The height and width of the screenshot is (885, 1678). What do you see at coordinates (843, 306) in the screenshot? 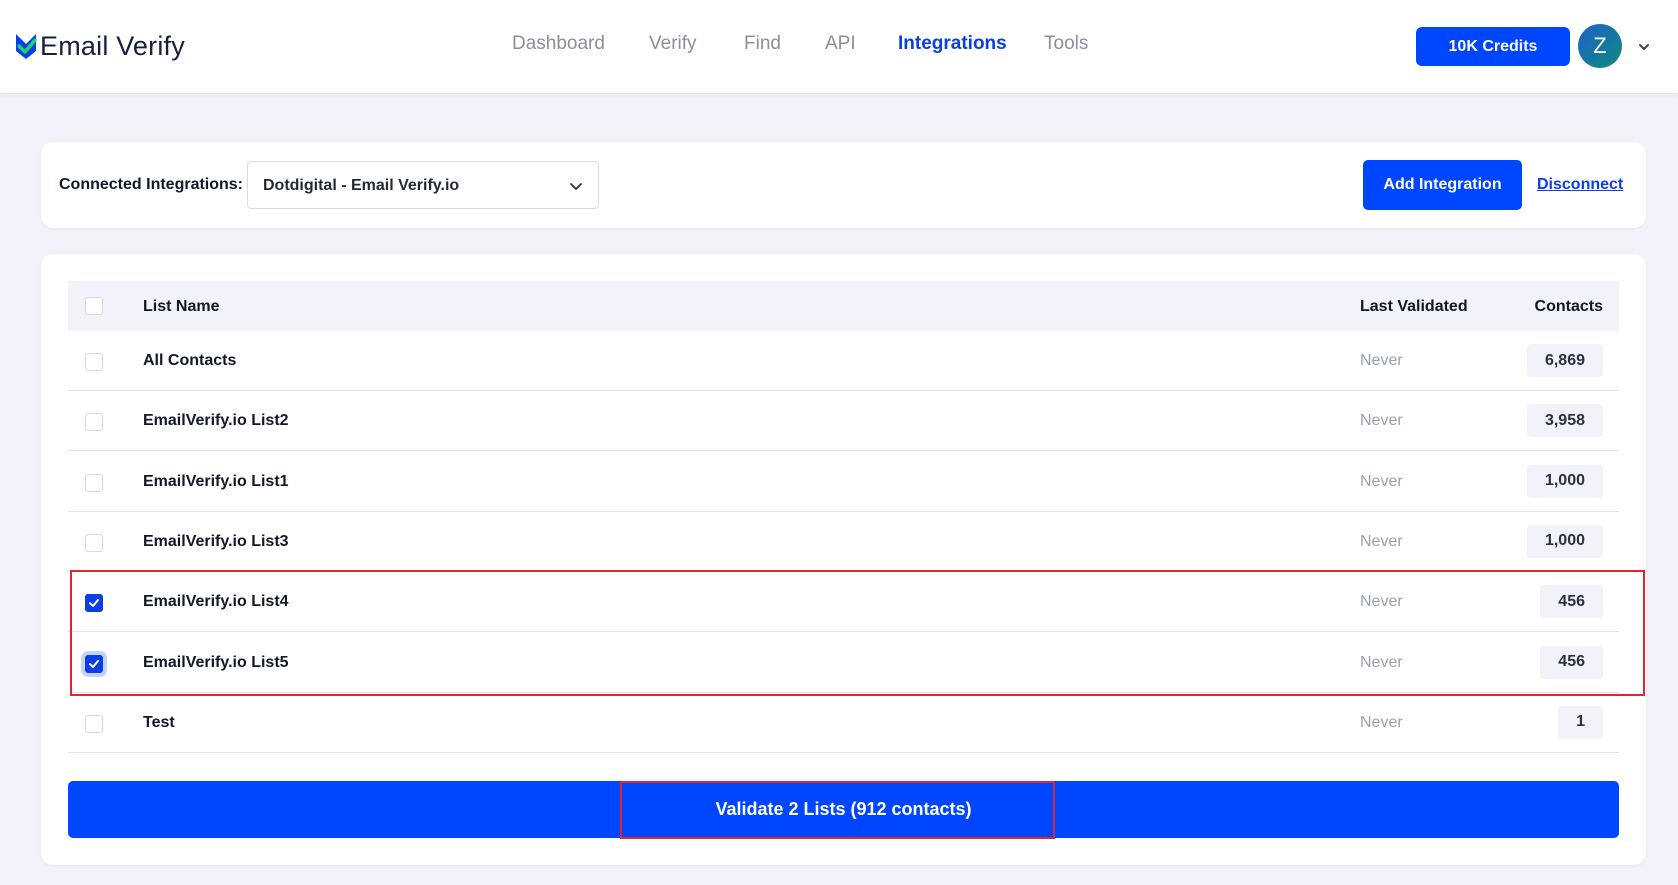
I see `table-header: List Name Last Validated Contacts` at bounding box center [843, 306].